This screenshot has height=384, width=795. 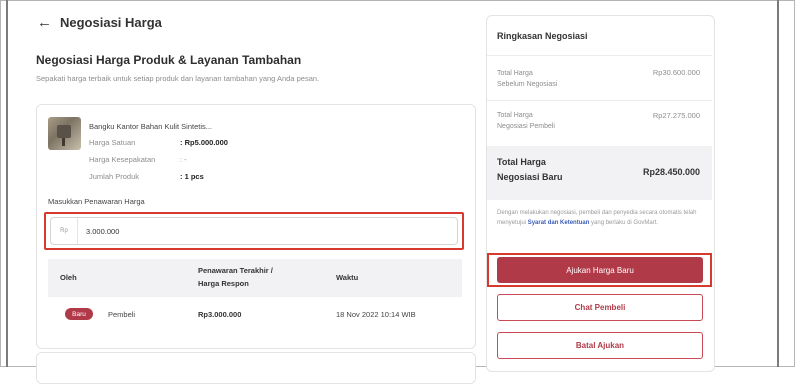 I want to click on col-last-offer-line2: Harga Respon, so click(x=223, y=283).